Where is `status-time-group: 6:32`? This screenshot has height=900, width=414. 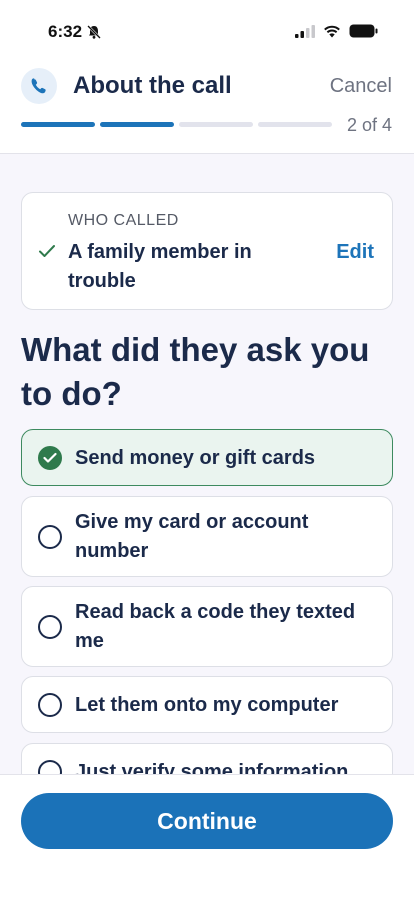 status-time-group: 6:32 is located at coordinates (75, 32).